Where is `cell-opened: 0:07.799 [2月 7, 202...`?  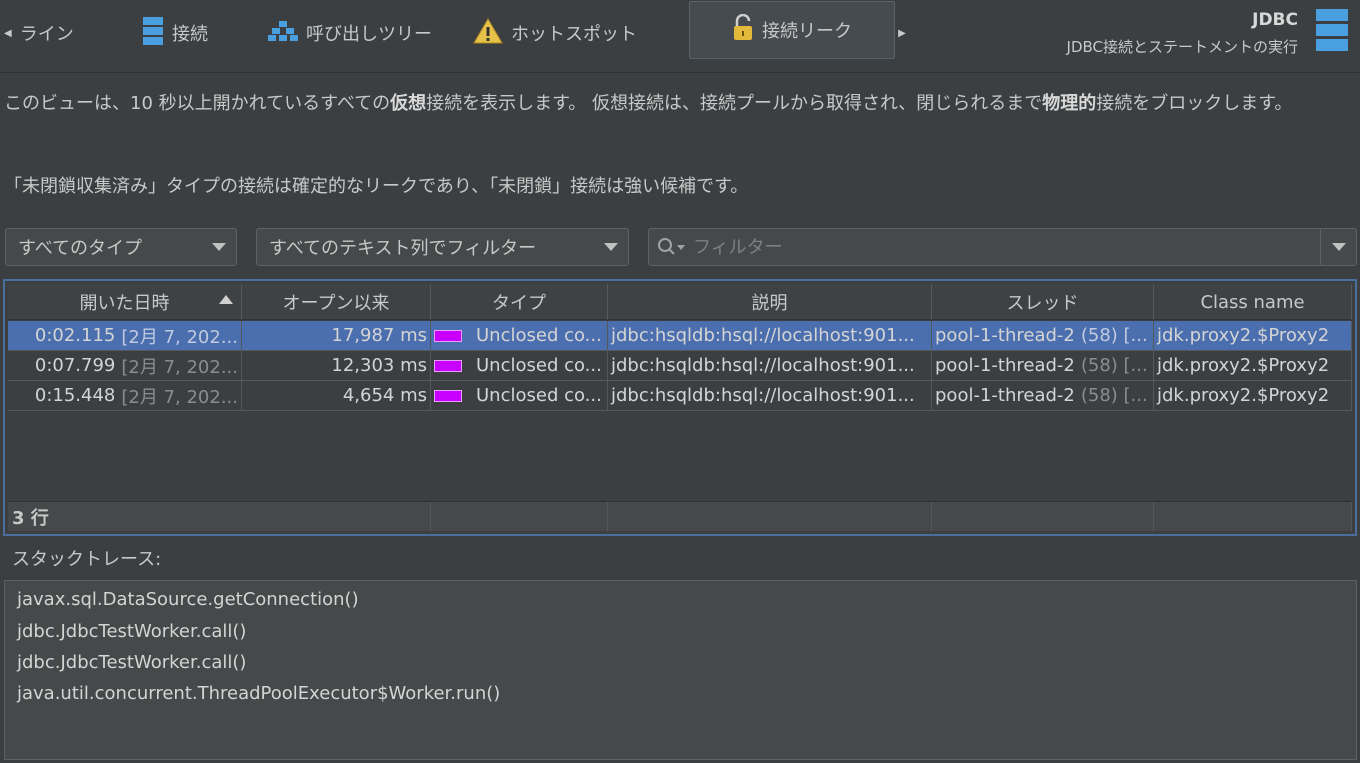 cell-opened: 0:07.799 [2月 7, 202... is located at coordinates (125, 366).